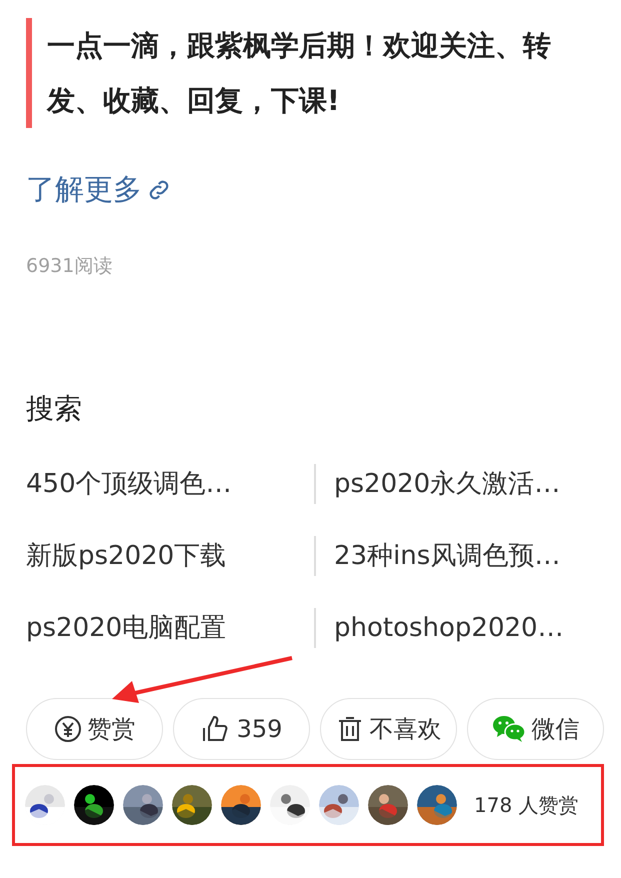 This screenshot has width=621, height=878. Describe the element at coordinates (241, 729) in the screenshot. I see `like-button: 359` at that location.